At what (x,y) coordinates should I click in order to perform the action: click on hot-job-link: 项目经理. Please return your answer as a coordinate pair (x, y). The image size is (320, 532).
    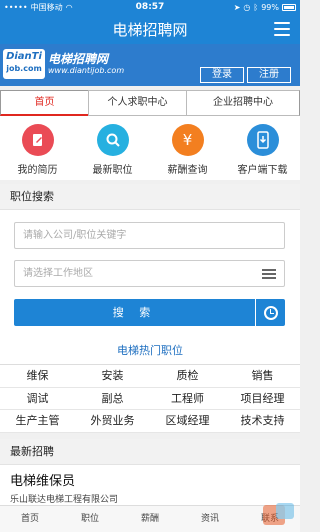
    Looking at the image, I should click on (262, 399).